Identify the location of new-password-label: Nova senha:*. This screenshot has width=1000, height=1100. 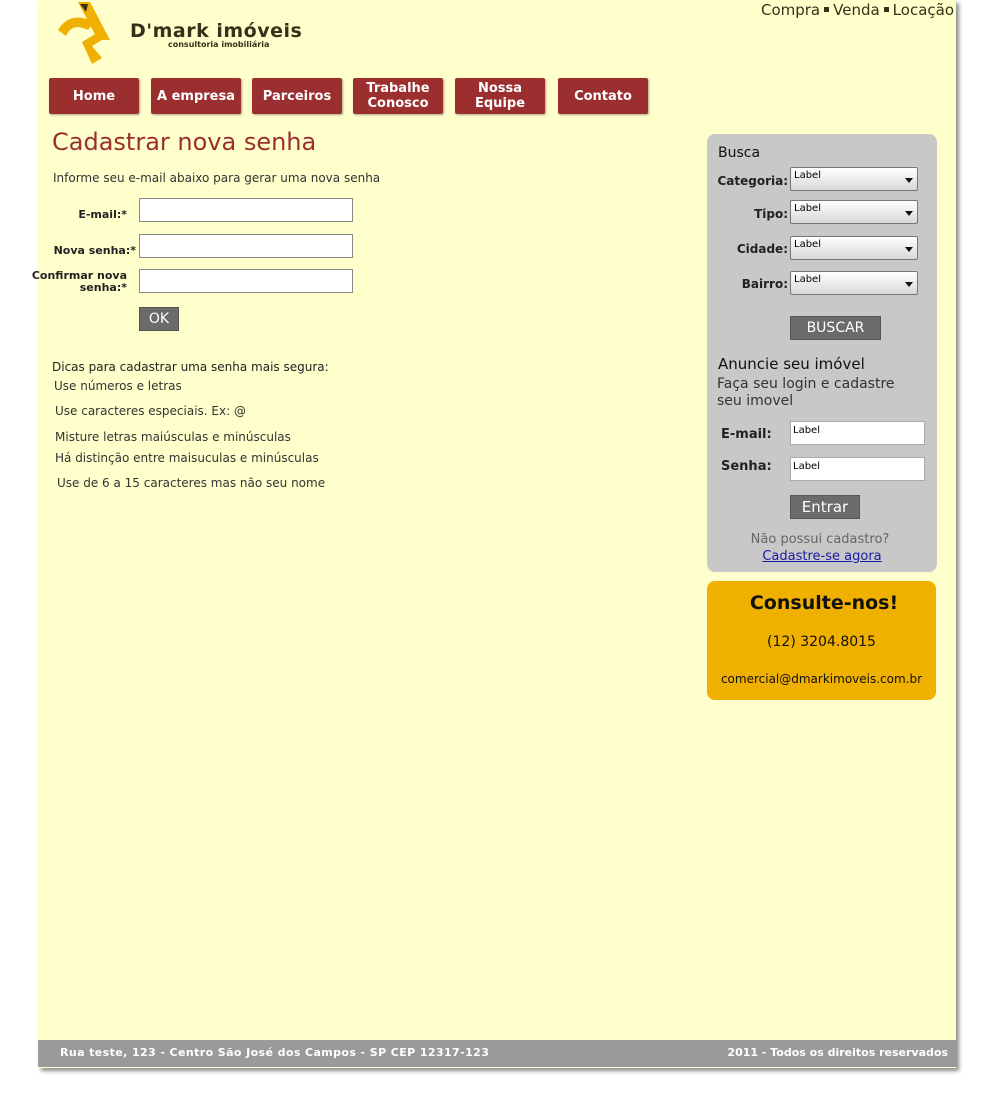
(94, 250).